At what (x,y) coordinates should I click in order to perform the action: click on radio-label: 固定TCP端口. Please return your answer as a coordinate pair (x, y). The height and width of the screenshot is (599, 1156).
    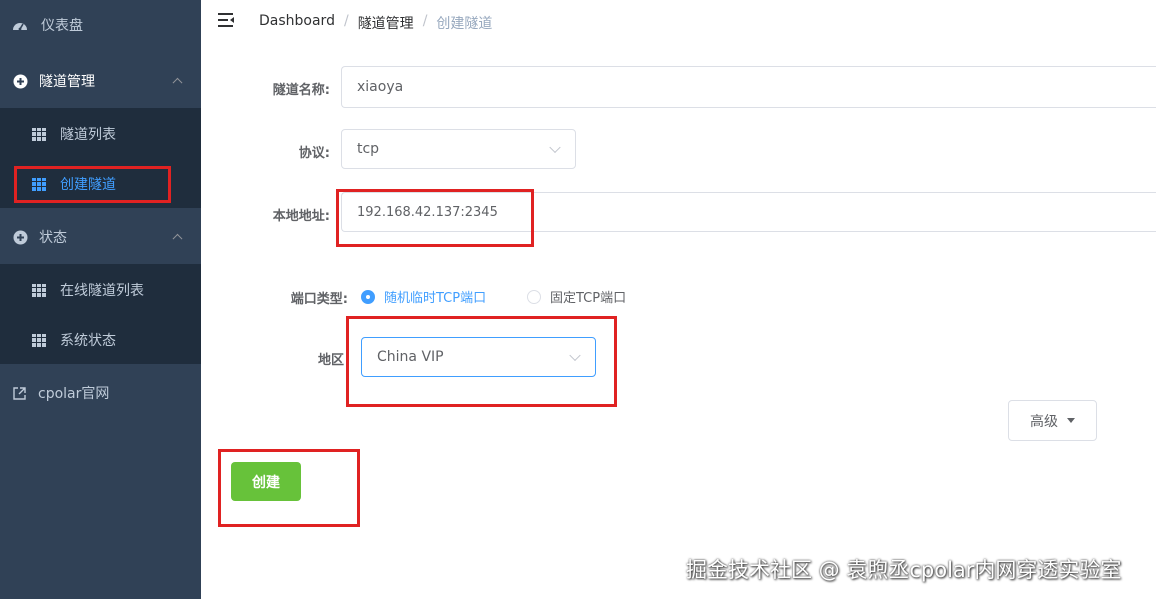
    Looking at the image, I should click on (588, 298).